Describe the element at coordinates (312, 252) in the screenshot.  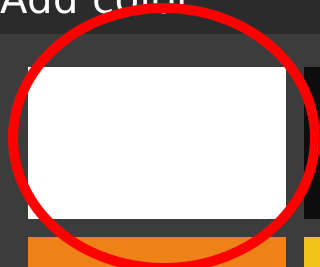
I see `swatch-yellow` at that location.